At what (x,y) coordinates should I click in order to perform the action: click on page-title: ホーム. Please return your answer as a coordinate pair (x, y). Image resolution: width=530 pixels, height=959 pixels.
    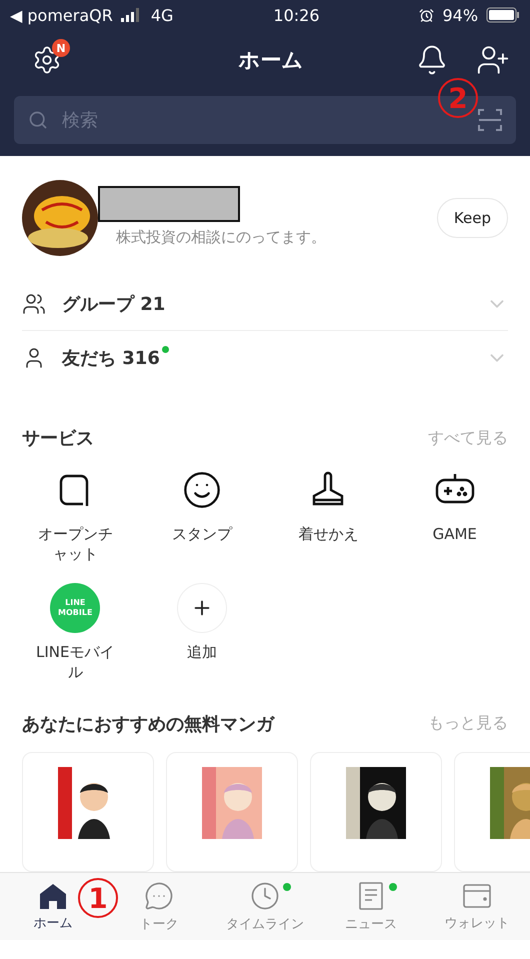
    Looking at the image, I should click on (271, 60).